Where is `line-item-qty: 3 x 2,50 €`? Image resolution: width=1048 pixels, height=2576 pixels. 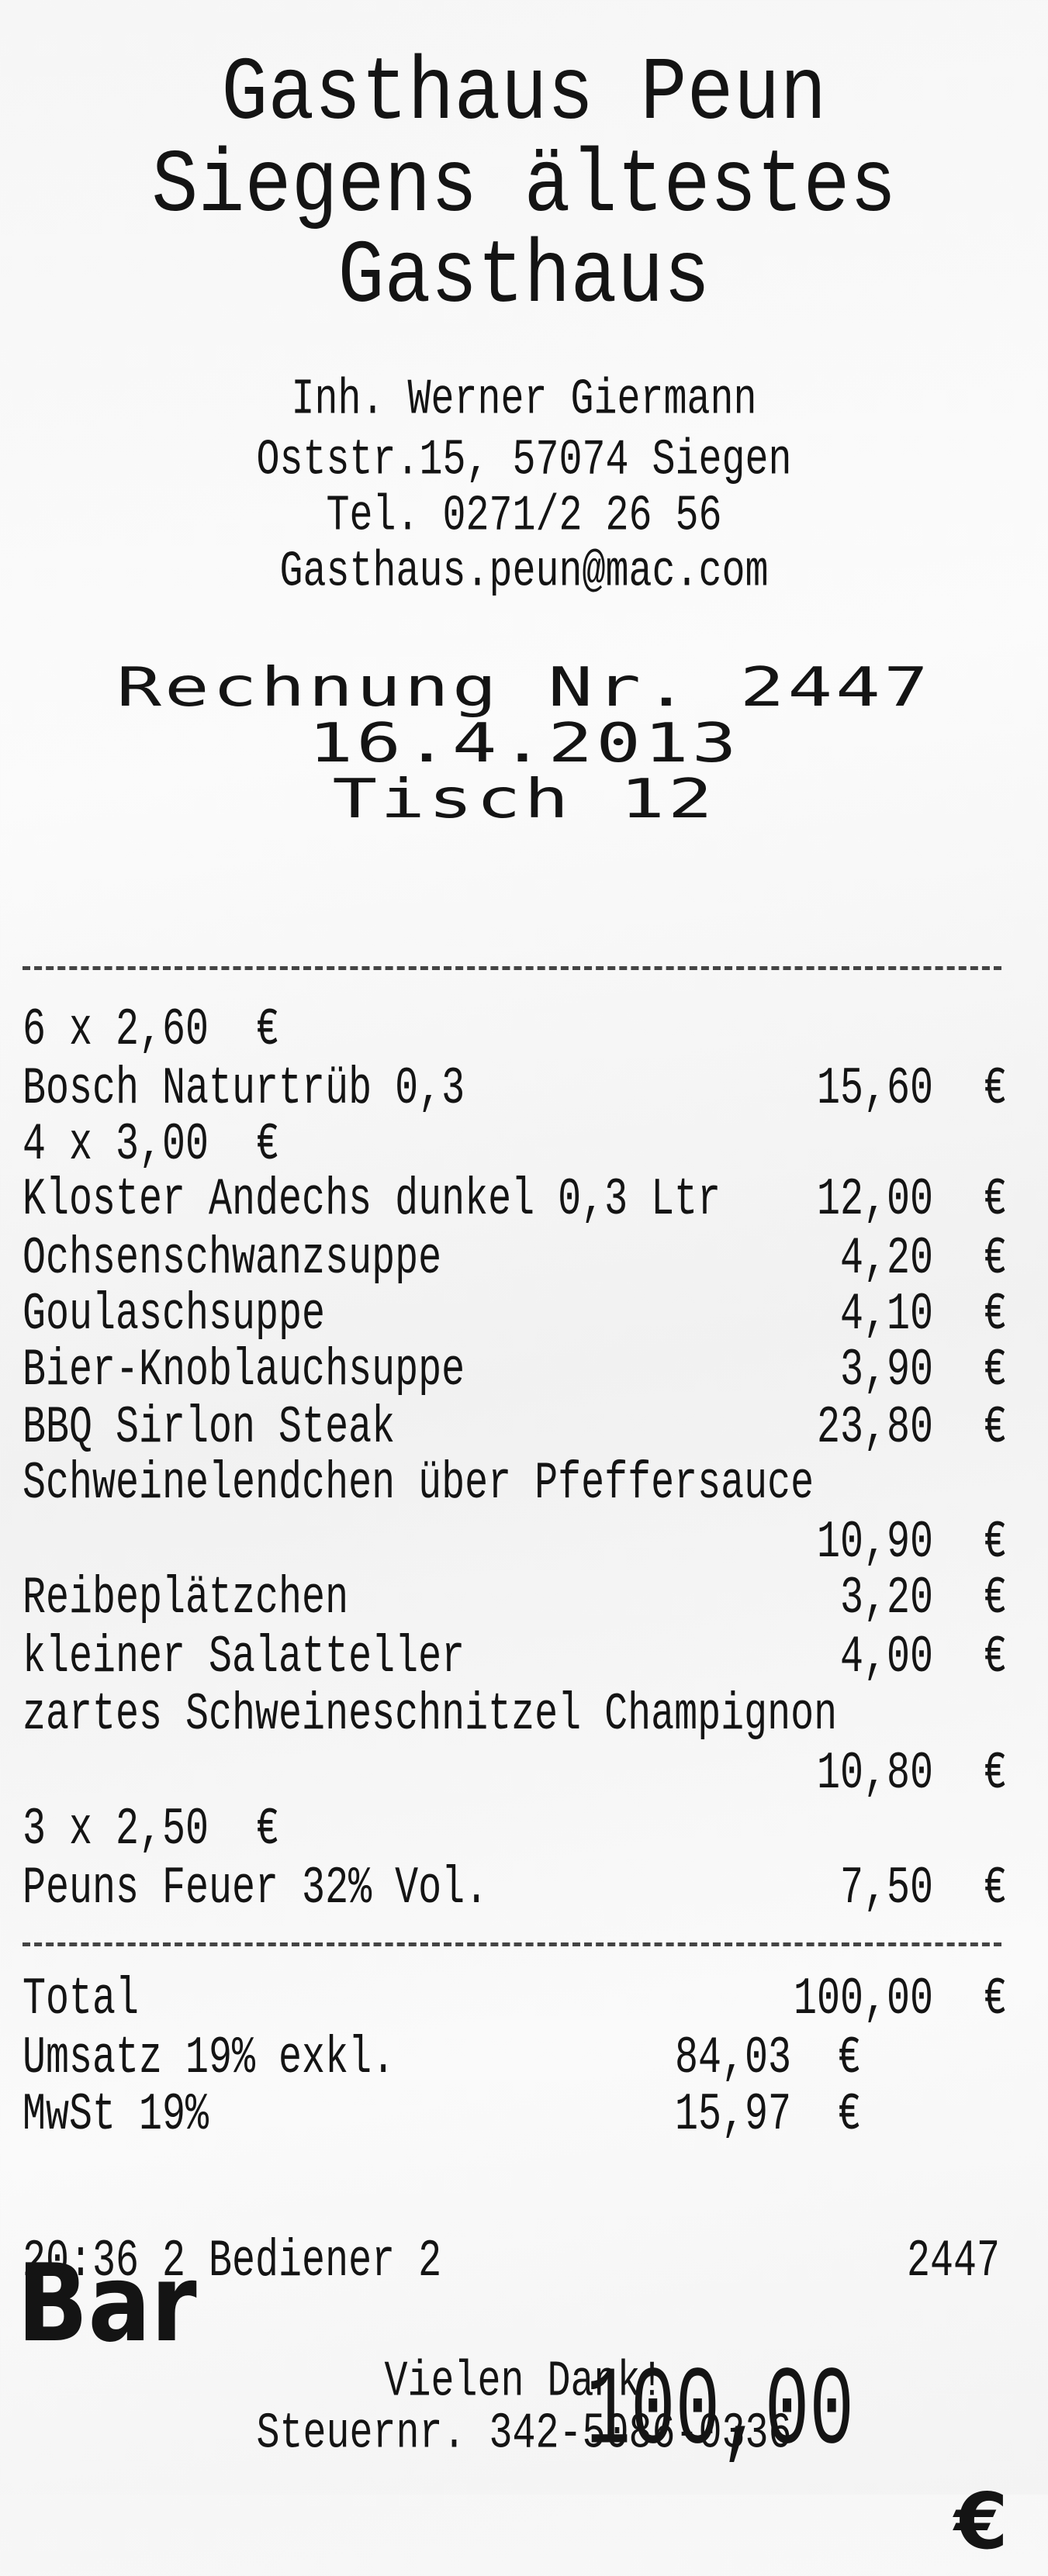
line-item-qty: 3 x 2,50 € is located at coordinates (151, 1830).